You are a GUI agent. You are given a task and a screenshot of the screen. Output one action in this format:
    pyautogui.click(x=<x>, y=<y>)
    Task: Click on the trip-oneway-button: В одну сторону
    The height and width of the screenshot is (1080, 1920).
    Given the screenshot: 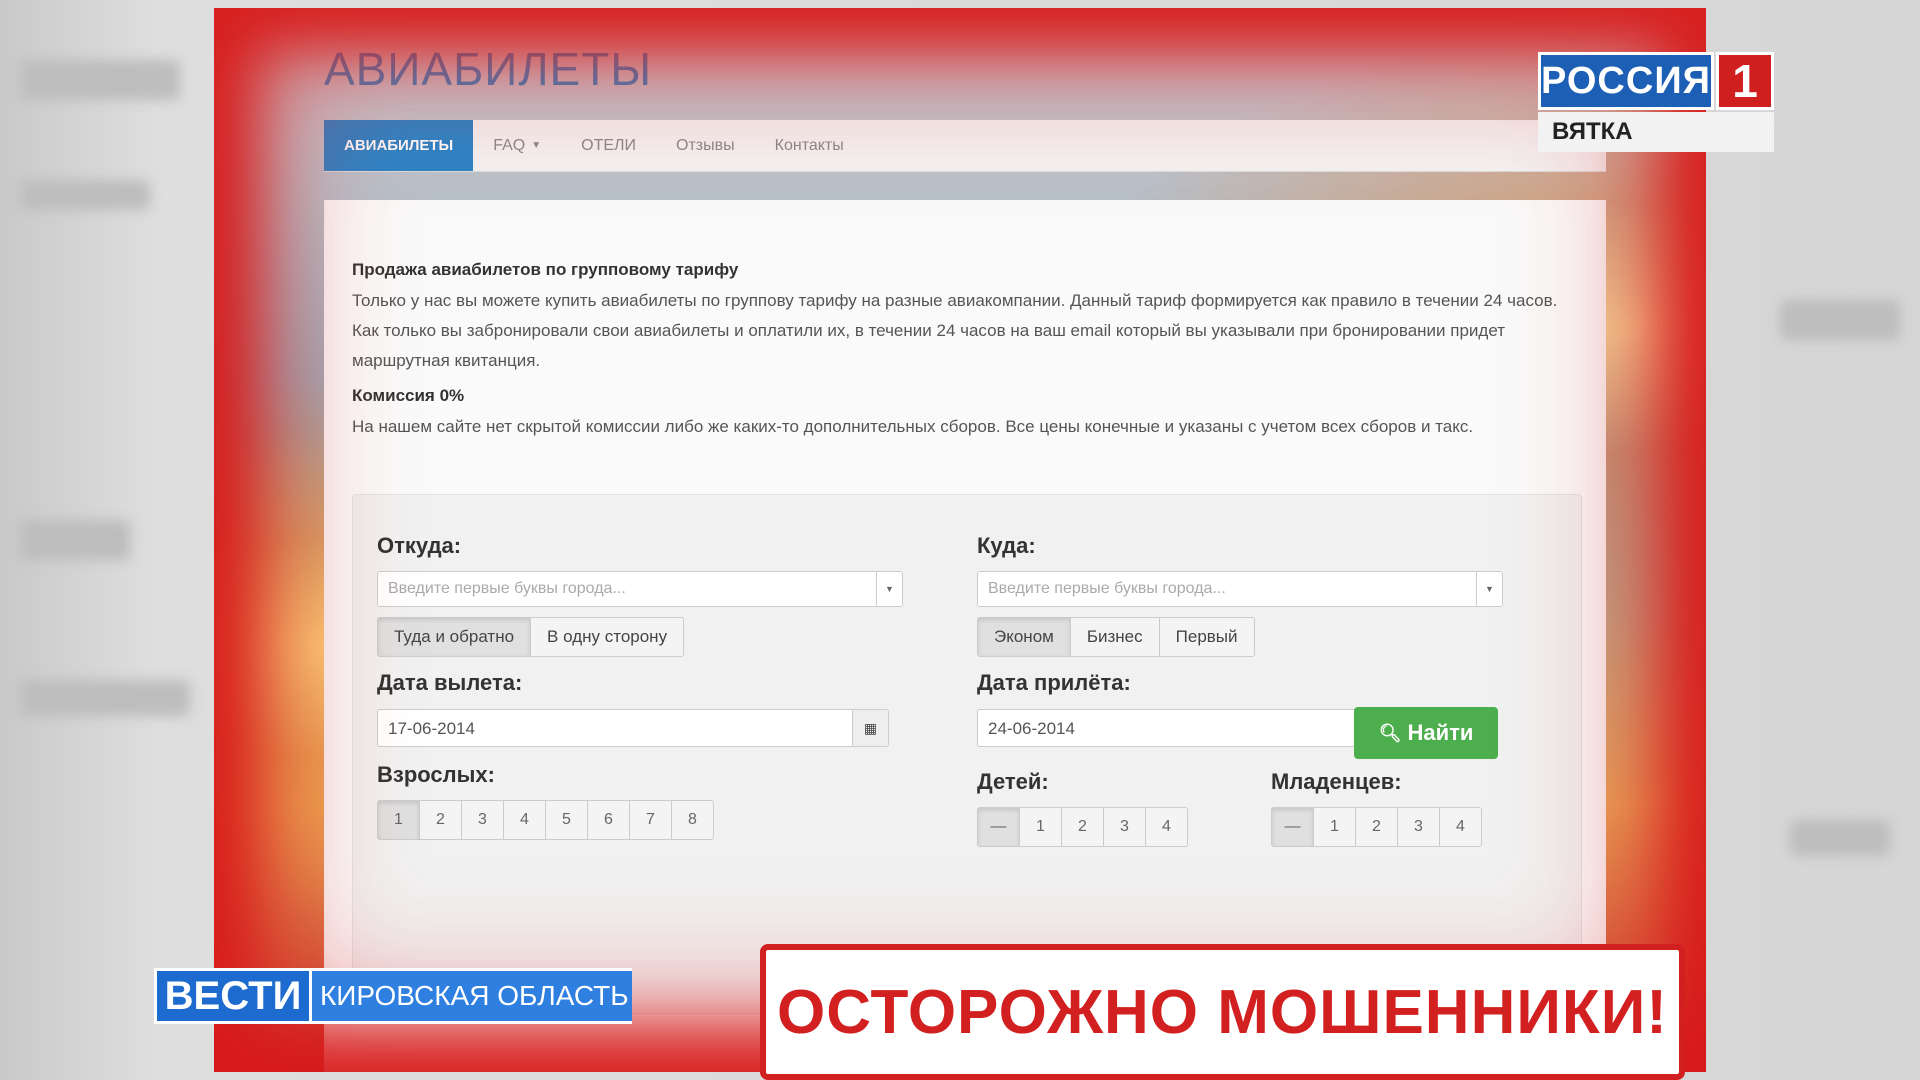 What is the action you would take?
    pyautogui.click(x=607, y=637)
    